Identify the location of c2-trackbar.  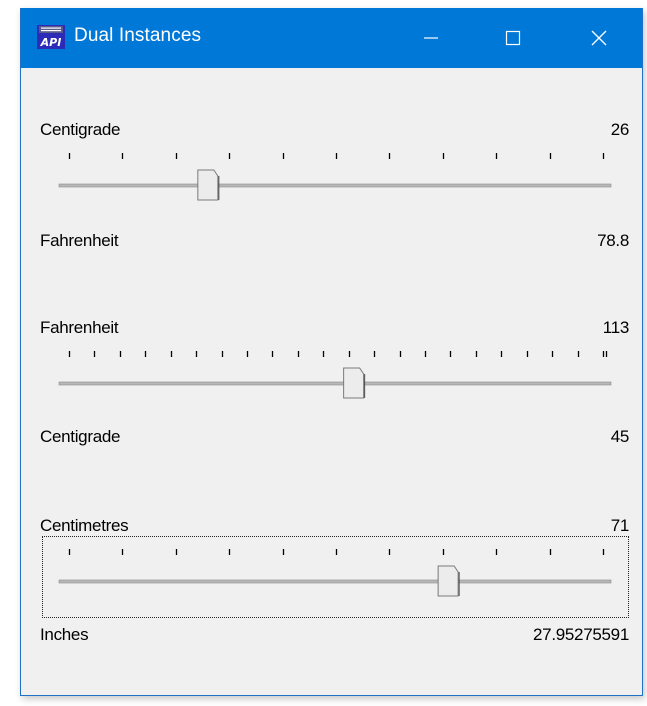
(335, 380).